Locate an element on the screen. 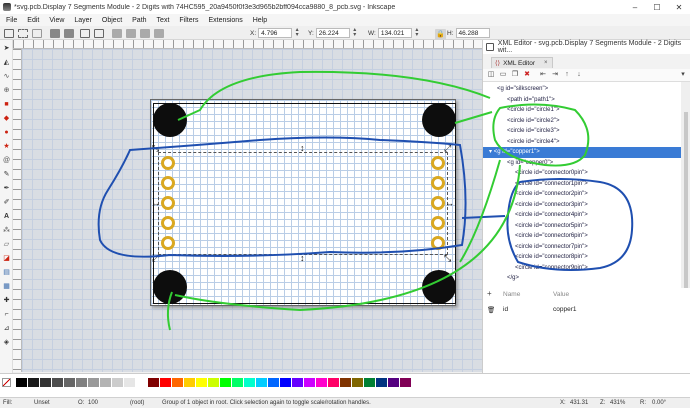 The height and width of the screenshot is (408, 690). menu-layer: Layer is located at coordinates (83, 20).